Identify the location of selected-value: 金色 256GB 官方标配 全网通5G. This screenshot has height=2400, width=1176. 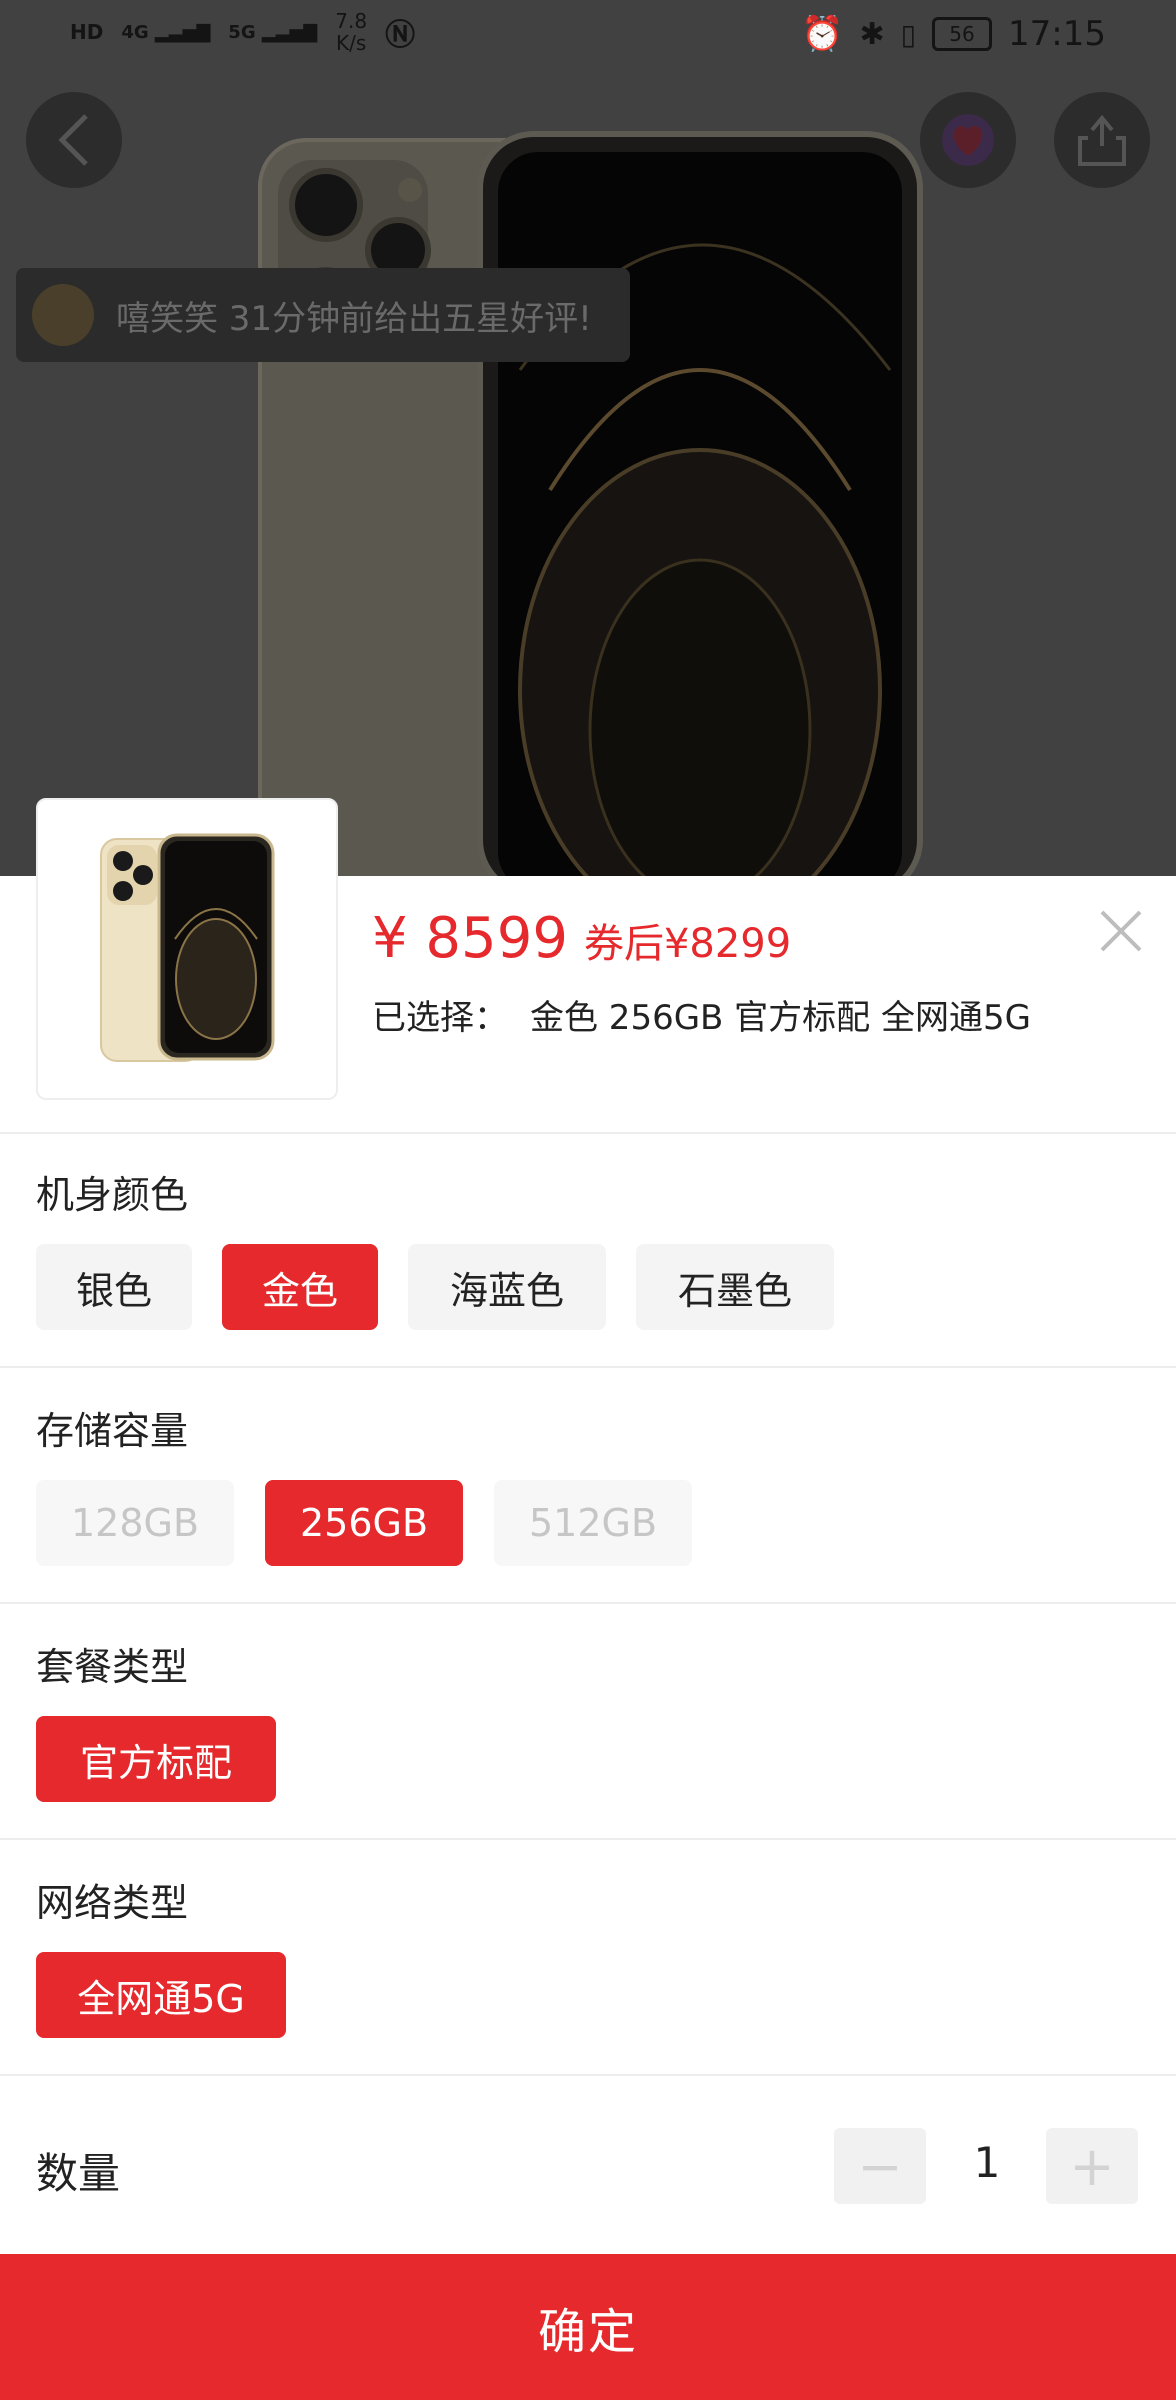
(780, 1018).